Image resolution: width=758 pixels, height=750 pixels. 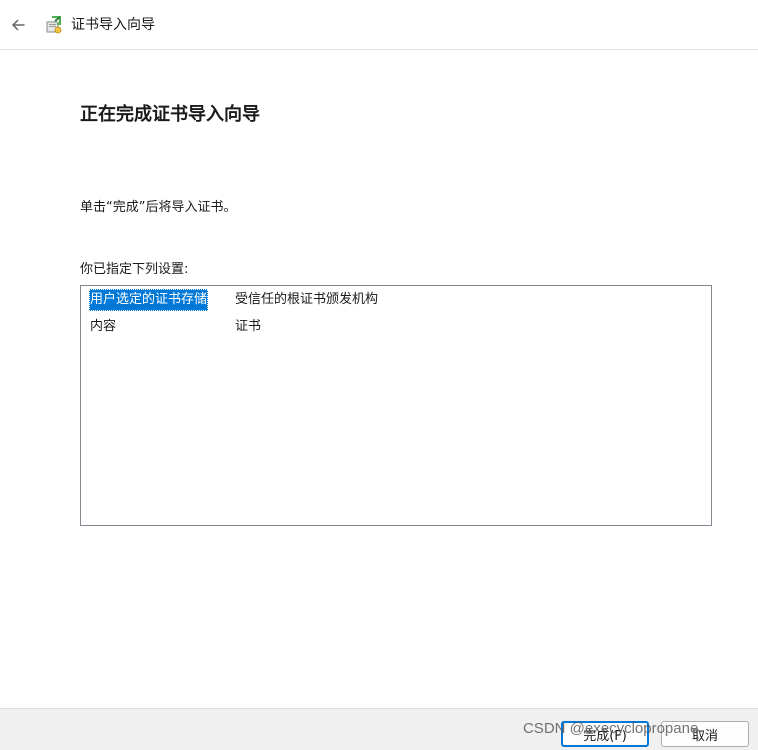 I want to click on certificate-wizard-icon, so click(x=54, y=25).